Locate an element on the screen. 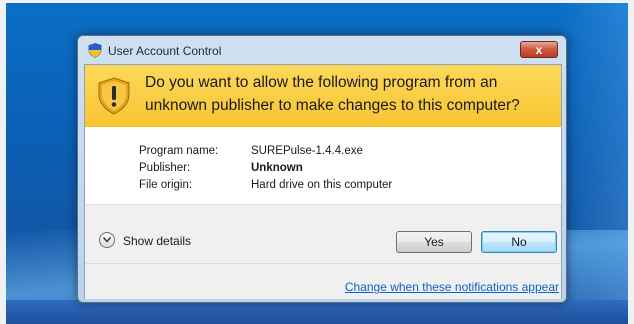  dialog-title: User Account Control is located at coordinates (165, 51).